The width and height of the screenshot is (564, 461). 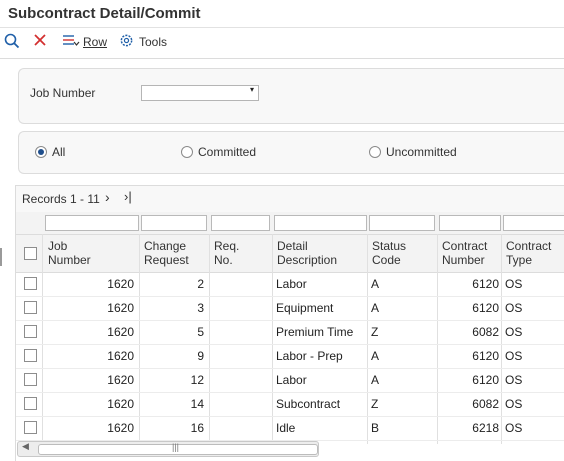 I want to click on radio-uncommitted: Uncommitted, so click(x=413, y=152).